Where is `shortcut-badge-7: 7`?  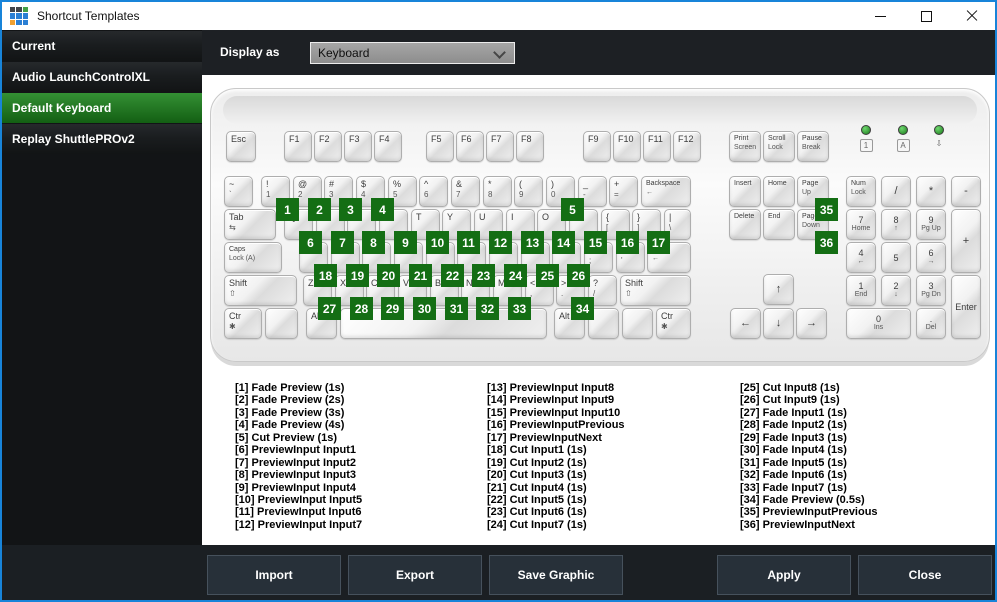 shortcut-badge-7: 7 is located at coordinates (342, 242).